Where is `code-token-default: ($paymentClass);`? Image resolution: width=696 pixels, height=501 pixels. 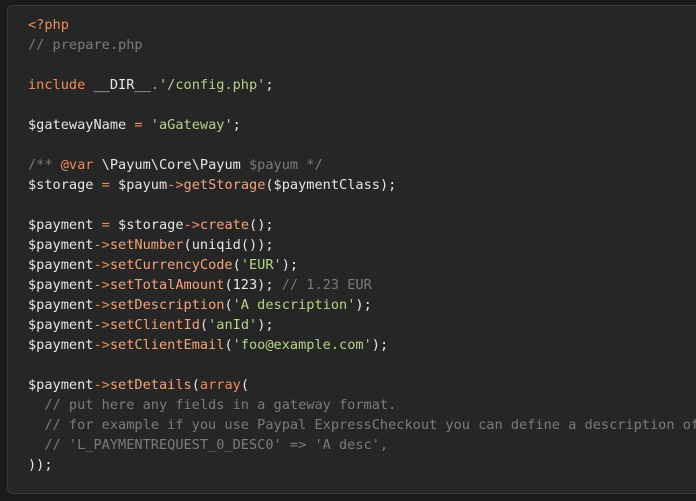 code-token-default: ($paymentClass); is located at coordinates (331, 185).